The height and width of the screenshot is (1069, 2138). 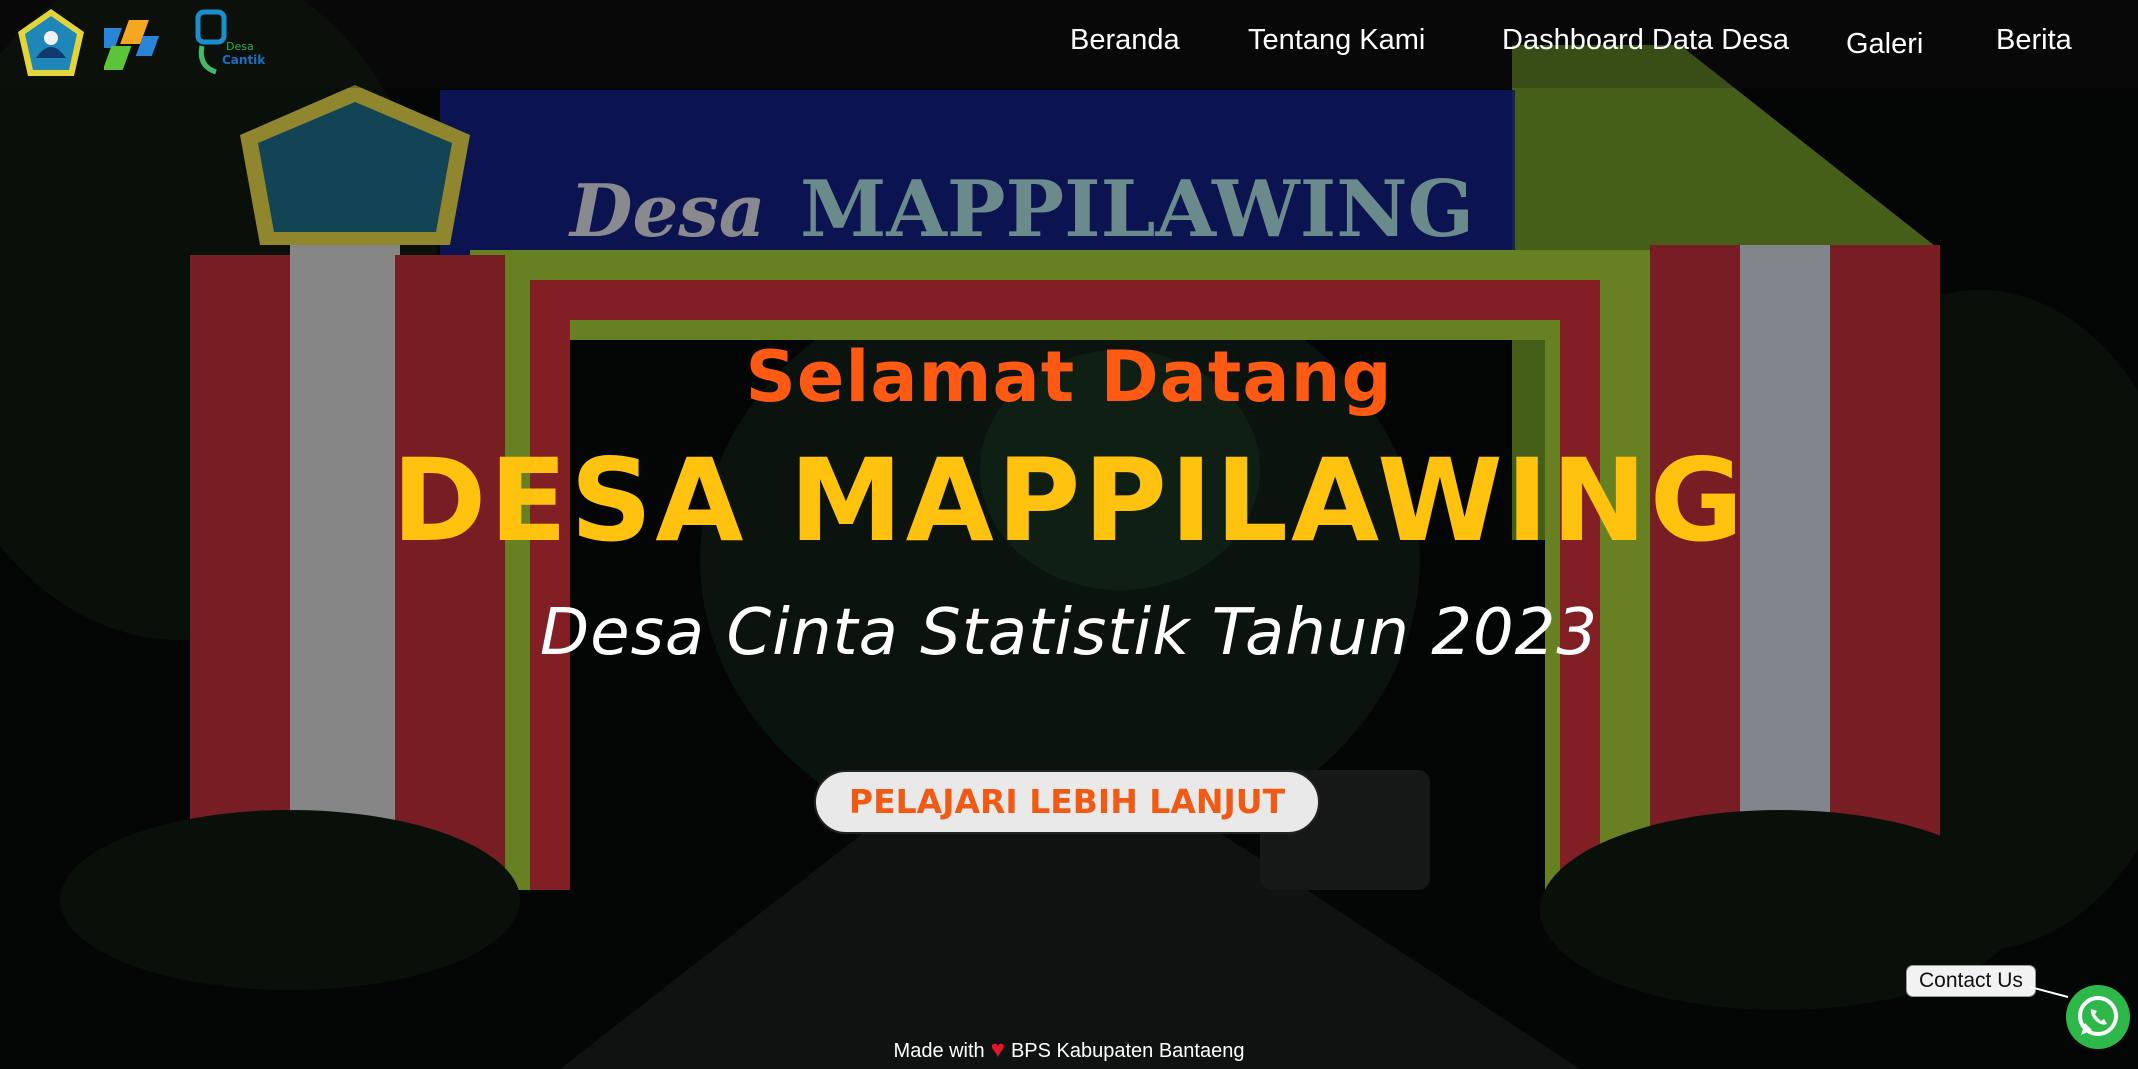 I want to click on nav-link-berita: Berita, so click(x=2034, y=40).